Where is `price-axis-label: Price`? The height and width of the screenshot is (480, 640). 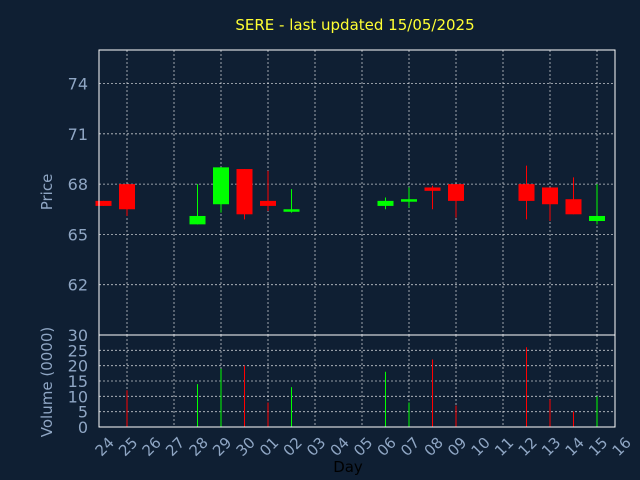 price-axis-label: Price is located at coordinates (47, 192).